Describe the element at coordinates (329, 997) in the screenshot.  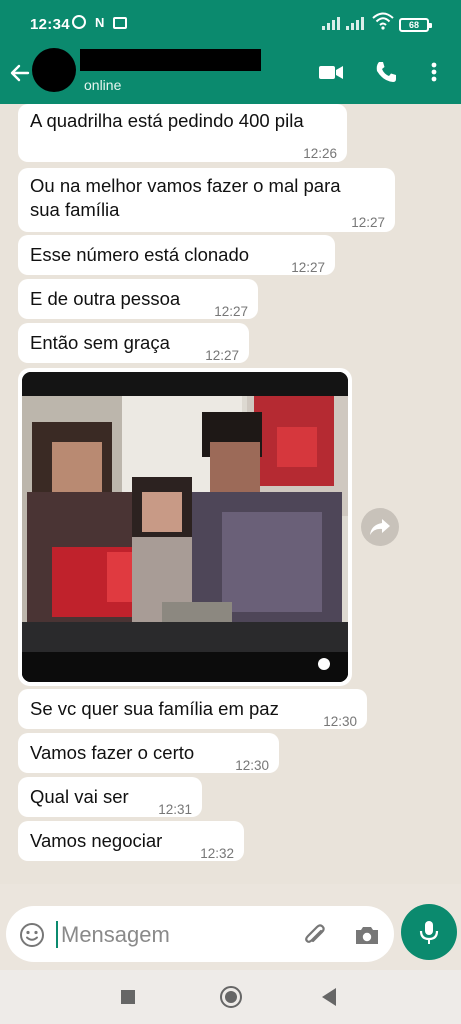
I see `back-icon` at that location.